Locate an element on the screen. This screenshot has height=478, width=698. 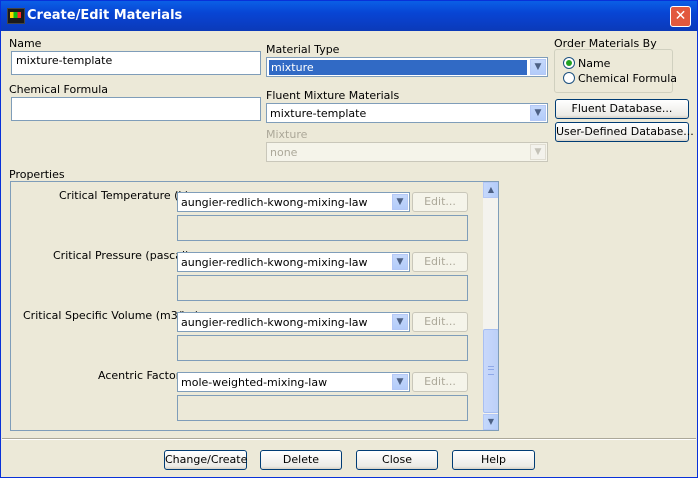
property-label: Critical Pressure (pascal) is located at coordinates (121, 255).